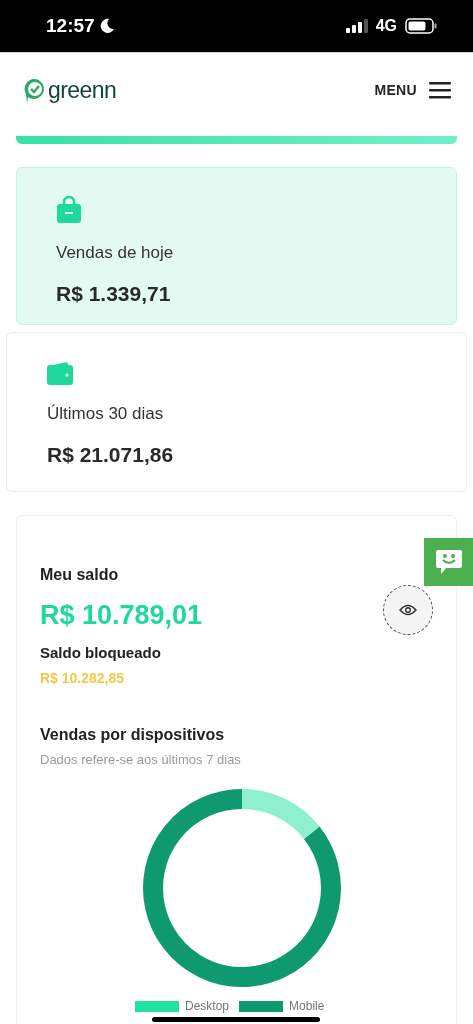  I want to click on clock-time: 12:57, so click(70, 25).